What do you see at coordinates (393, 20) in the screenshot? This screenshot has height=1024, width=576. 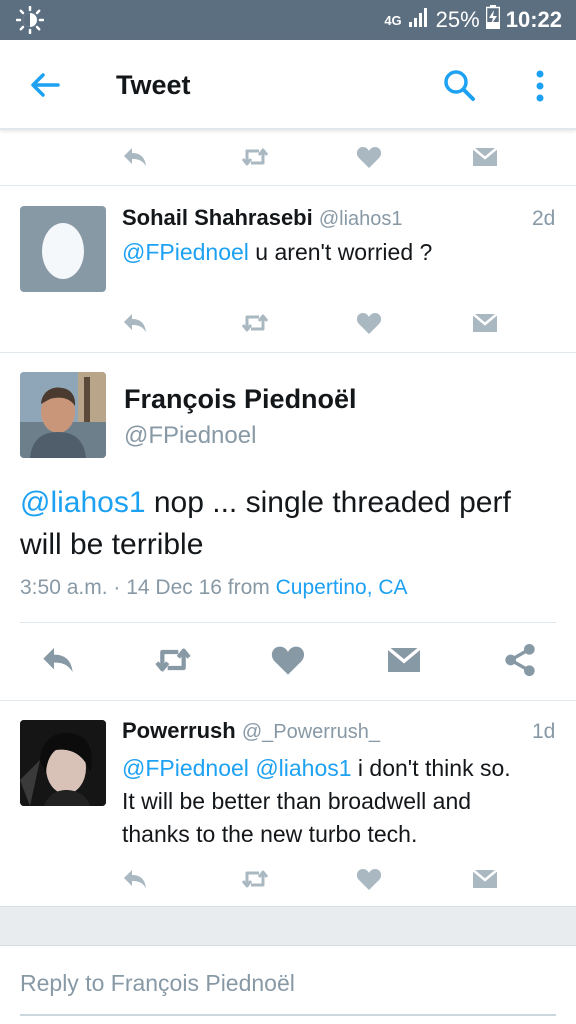 I see `network-type: 4G` at bounding box center [393, 20].